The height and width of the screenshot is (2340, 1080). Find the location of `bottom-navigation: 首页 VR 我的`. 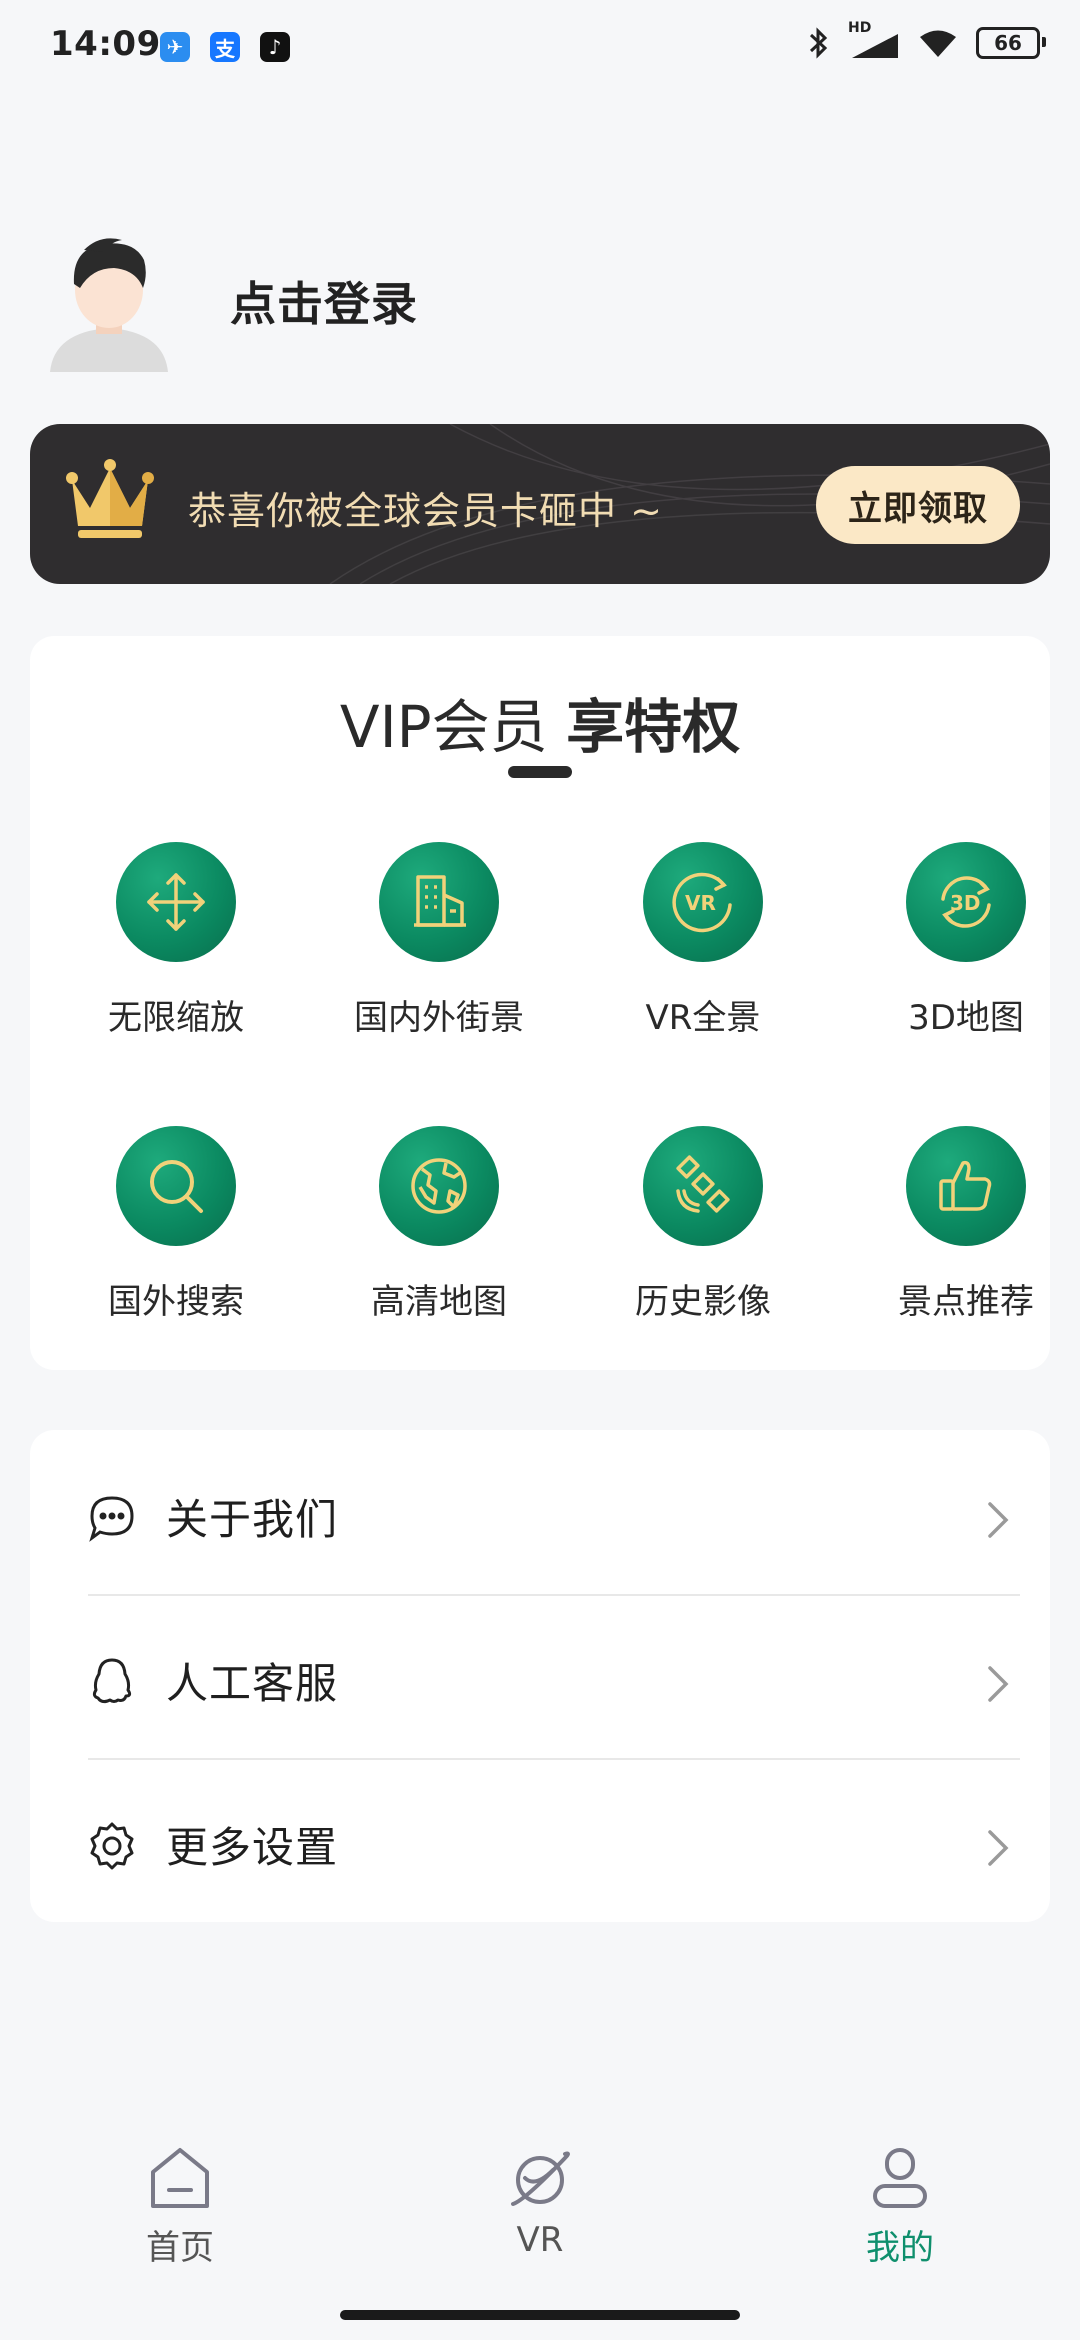

bottom-navigation: 首页 VR 我的 is located at coordinates (540, 2215).